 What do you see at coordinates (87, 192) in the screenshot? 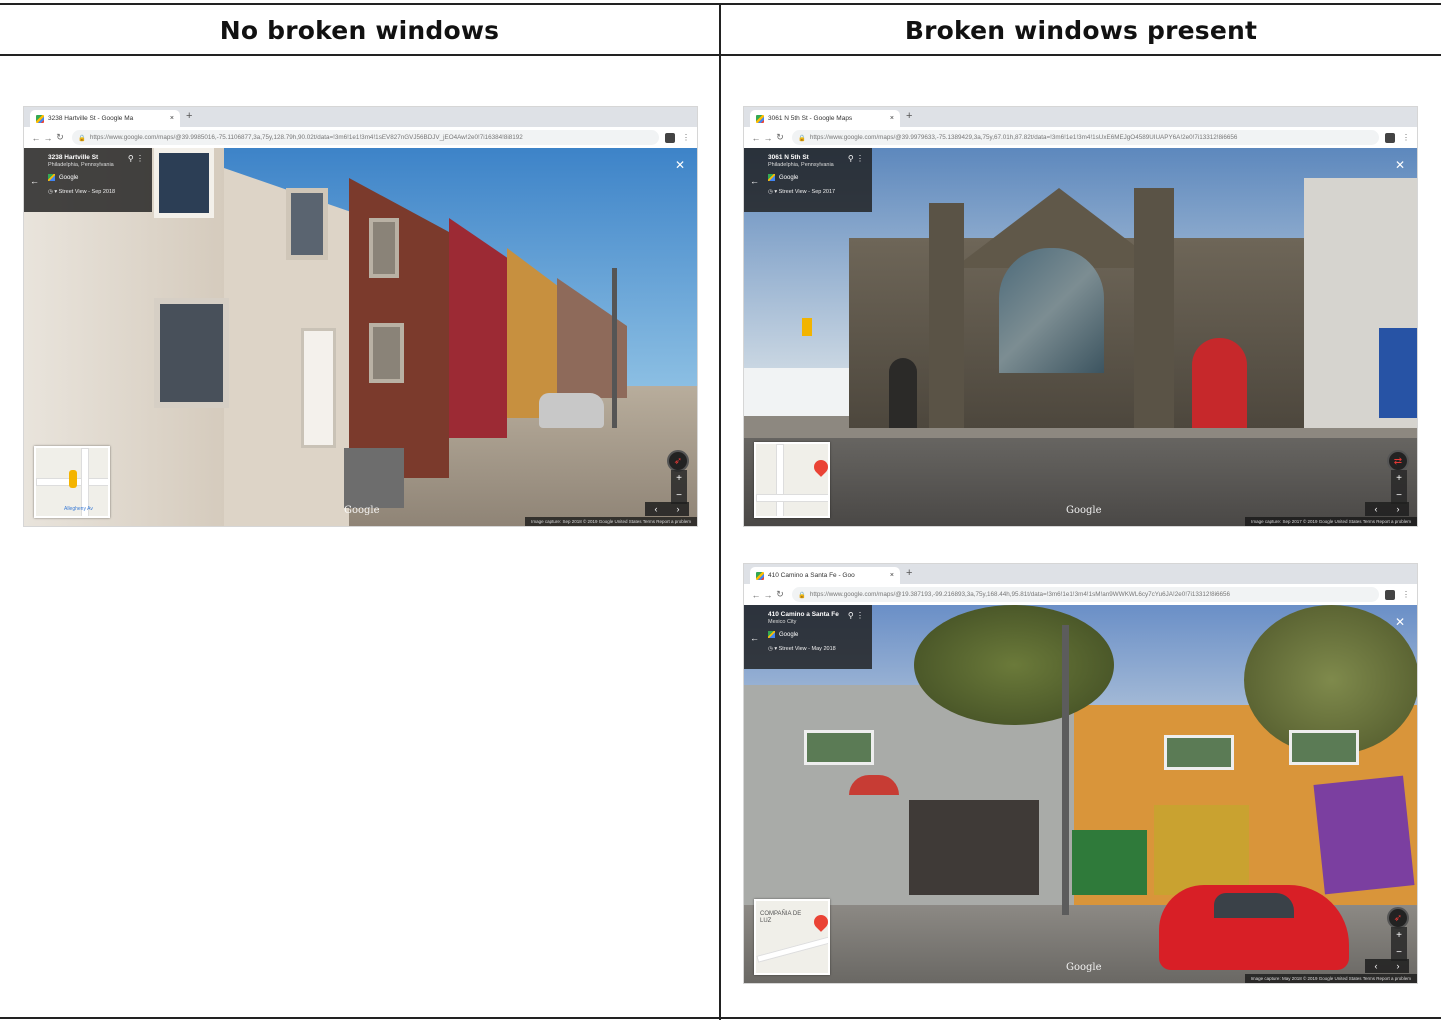
I see `capture-date-label: Street View - Sep 2018` at bounding box center [87, 192].